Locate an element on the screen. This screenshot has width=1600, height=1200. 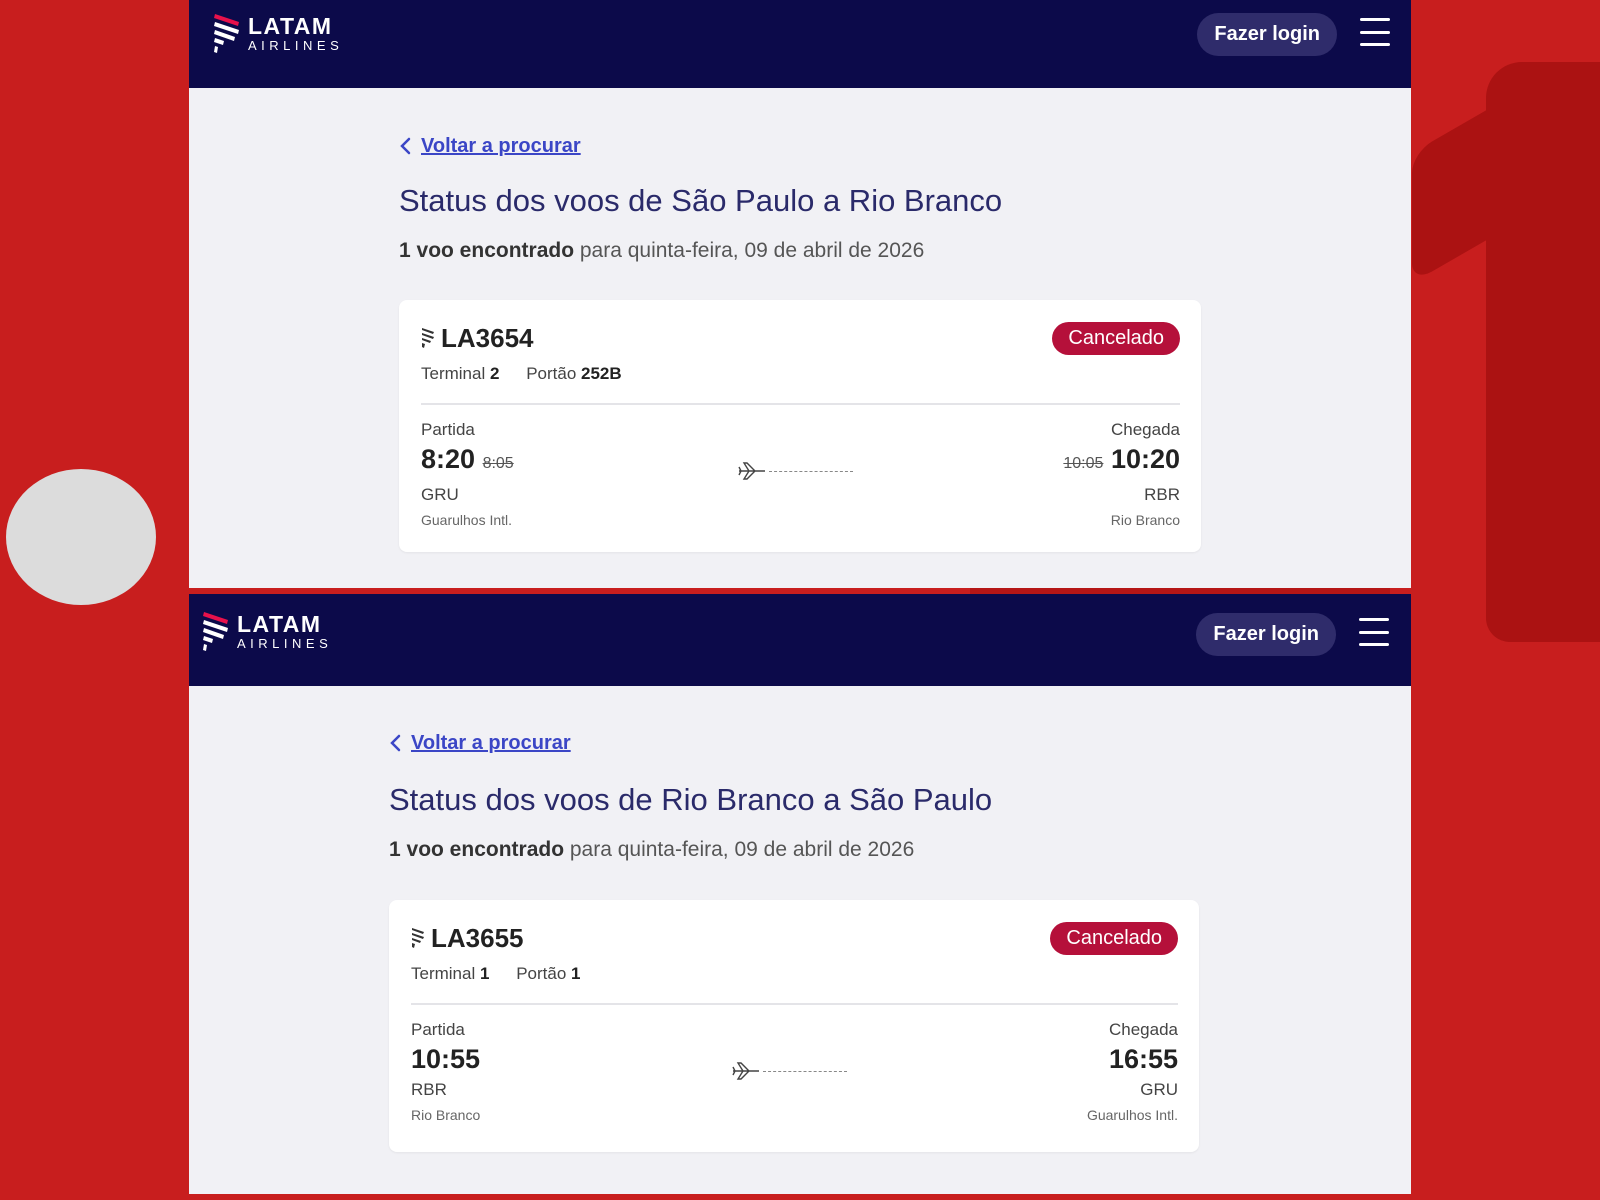
departure-time: 8:20 8:05 is located at coordinates (467, 461).